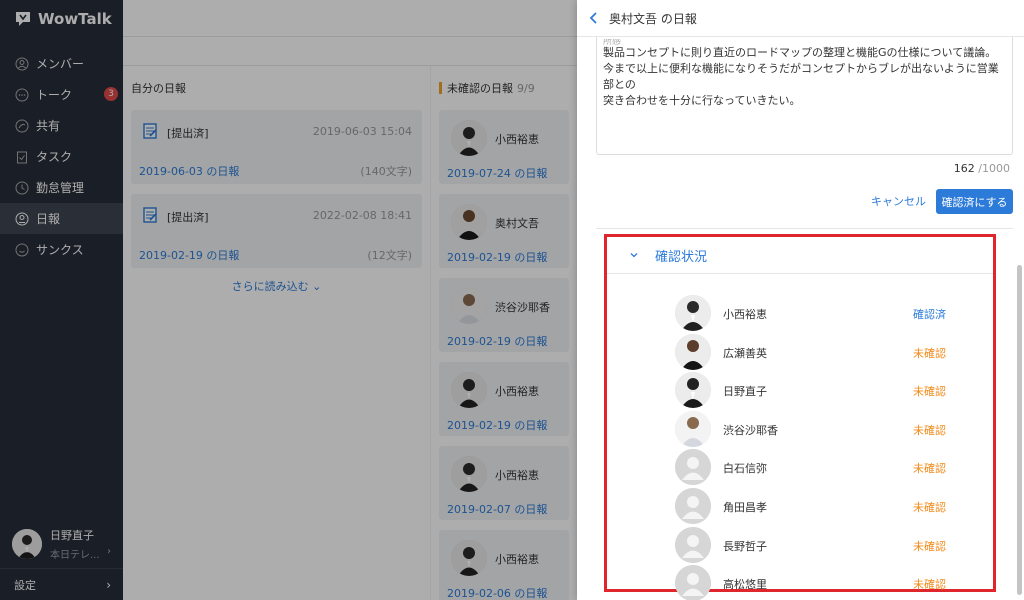 The image size is (1024, 600). What do you see at coordinates (800, 353) in the screenshot?
I see `list-item: 広瀬善英 未確認` at bounding box center [800, 353].